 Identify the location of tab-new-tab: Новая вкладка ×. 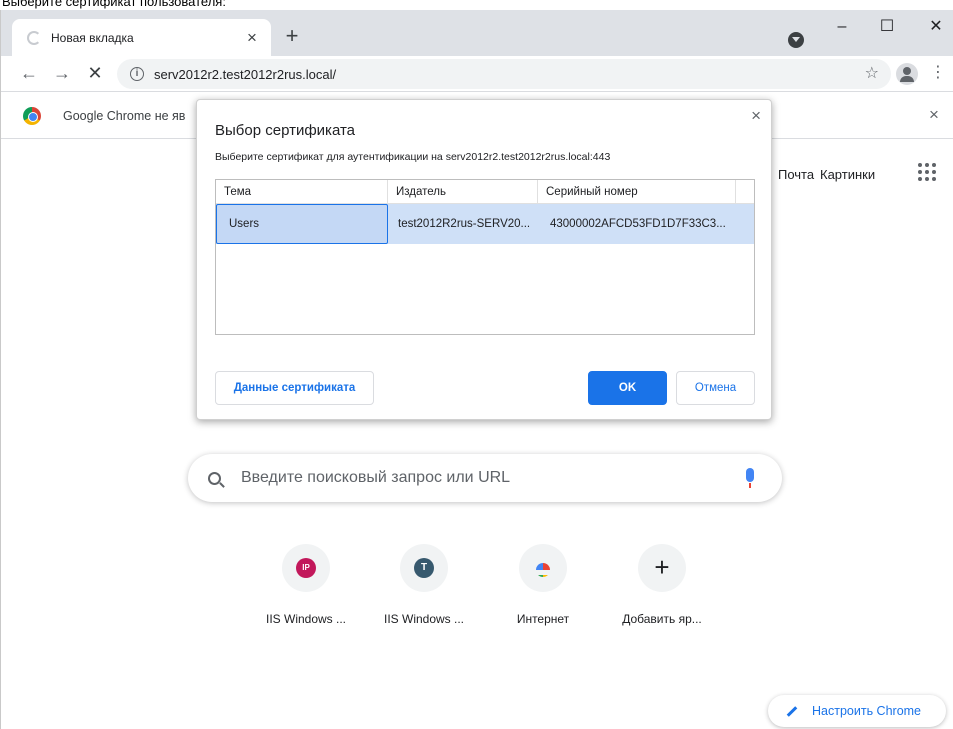
(141, 37).